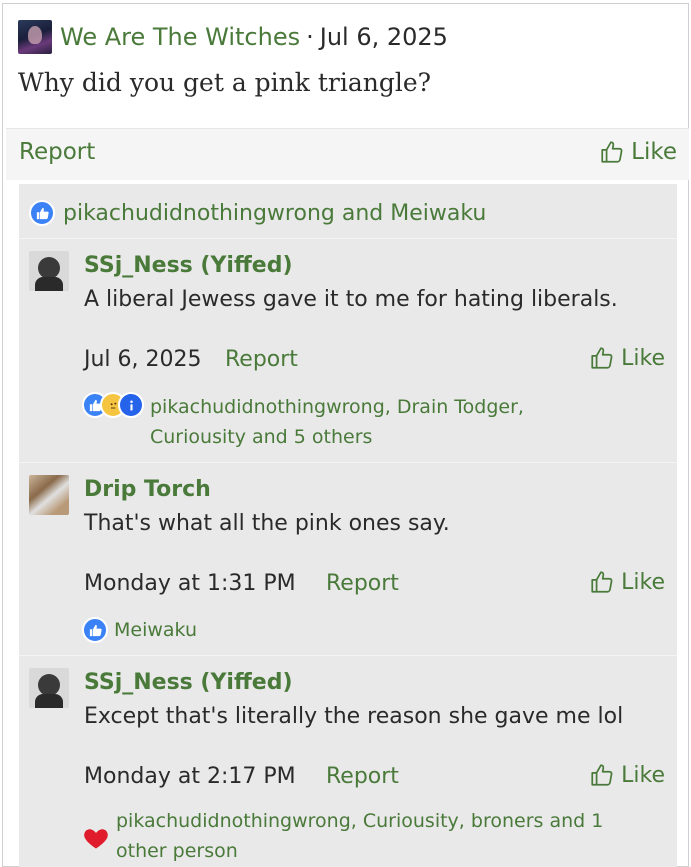 Image resolution: width=691 pixels, height=867 pixels. I want to click on like-button: Like, so click(638, 152).